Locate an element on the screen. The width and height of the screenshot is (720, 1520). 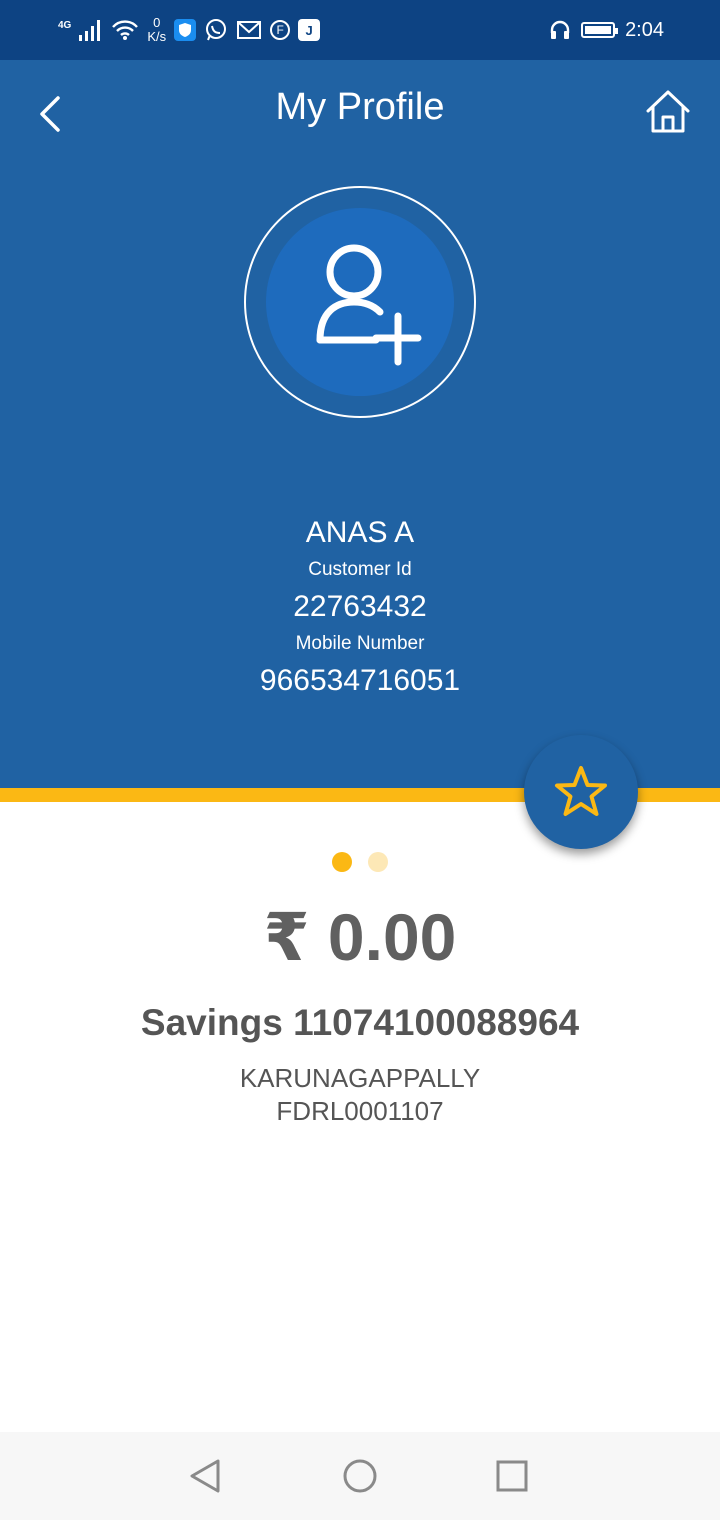
notification-j-letter: J is located at coordinates (309, 30).